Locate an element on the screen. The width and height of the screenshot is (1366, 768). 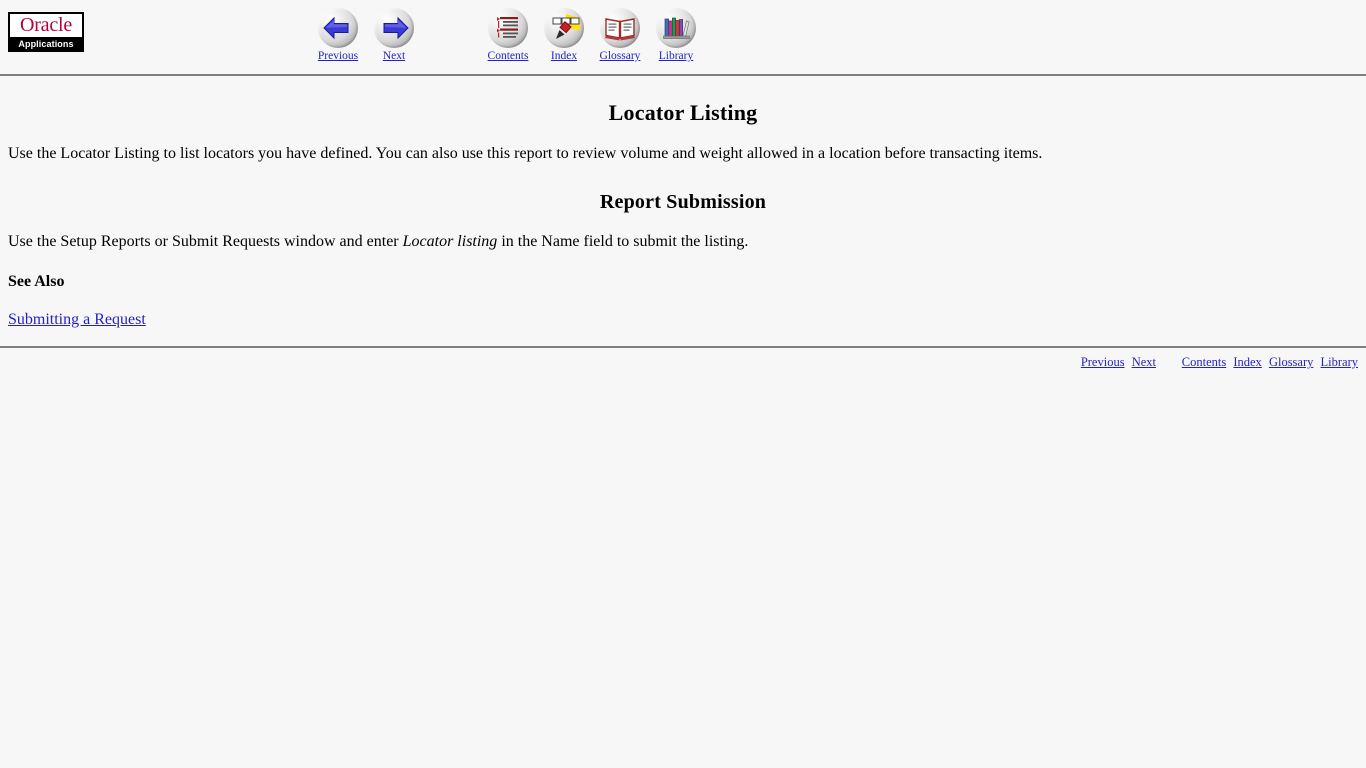
nav-previous-button: Previous is located at coordinates (338, 35).